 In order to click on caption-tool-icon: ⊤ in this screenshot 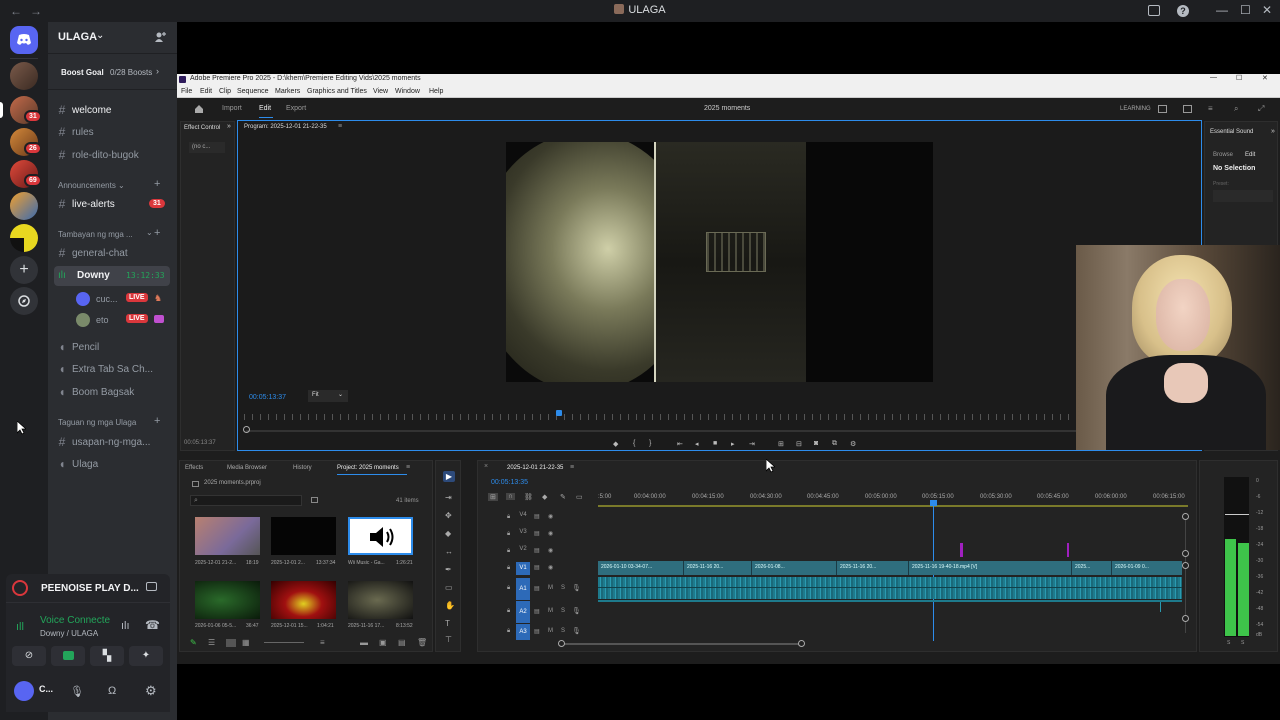, I will do `click(448, 639)`.